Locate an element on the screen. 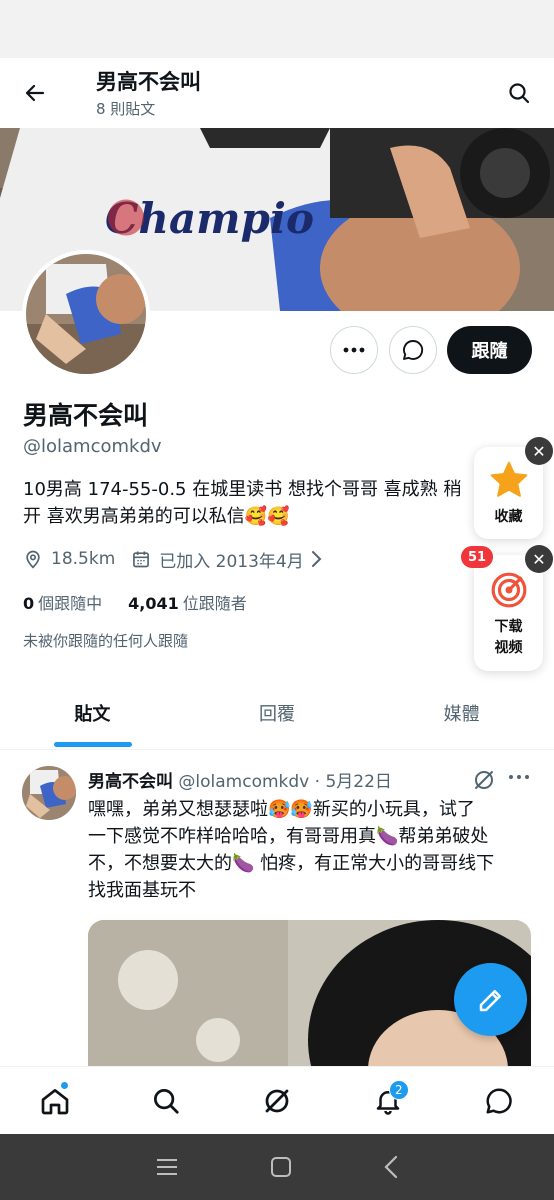 This screenshot has width=554, height=1200. favorite-widget: ✕ 收藏 is located at coordinates (513, 488).